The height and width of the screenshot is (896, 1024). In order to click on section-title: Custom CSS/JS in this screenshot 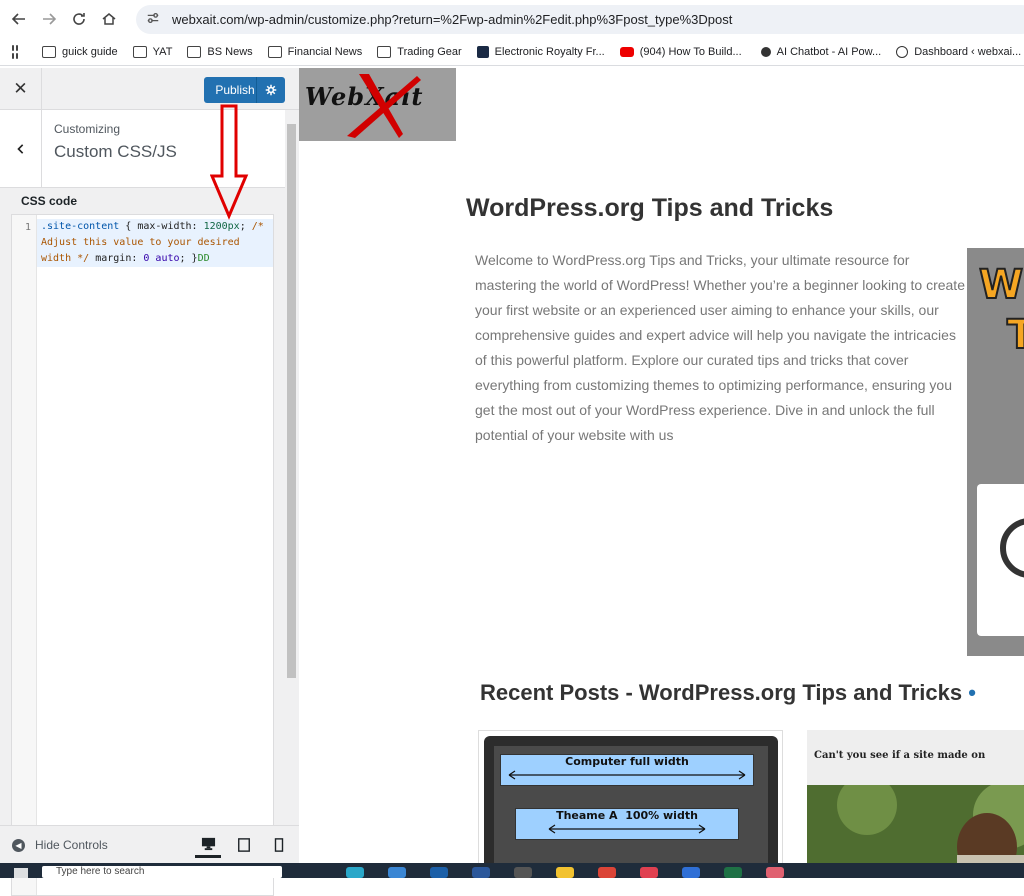, I will do `click(115, 151)`.